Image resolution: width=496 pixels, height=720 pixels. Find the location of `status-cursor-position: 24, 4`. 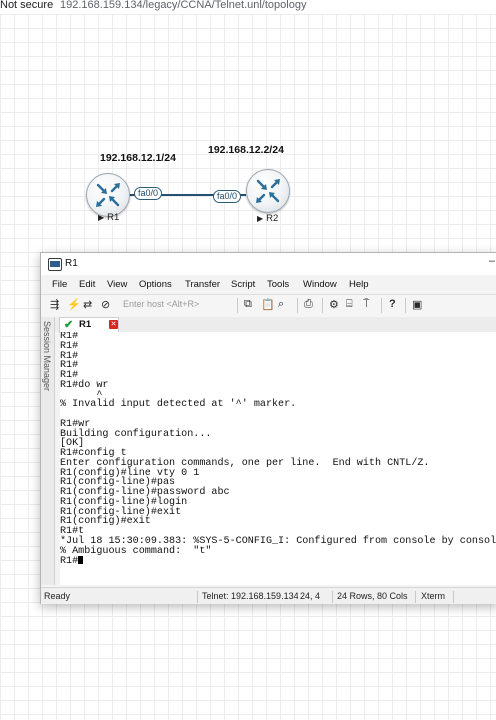

status-cursor-position: 24, 4 is located at coordinates (310, 596).